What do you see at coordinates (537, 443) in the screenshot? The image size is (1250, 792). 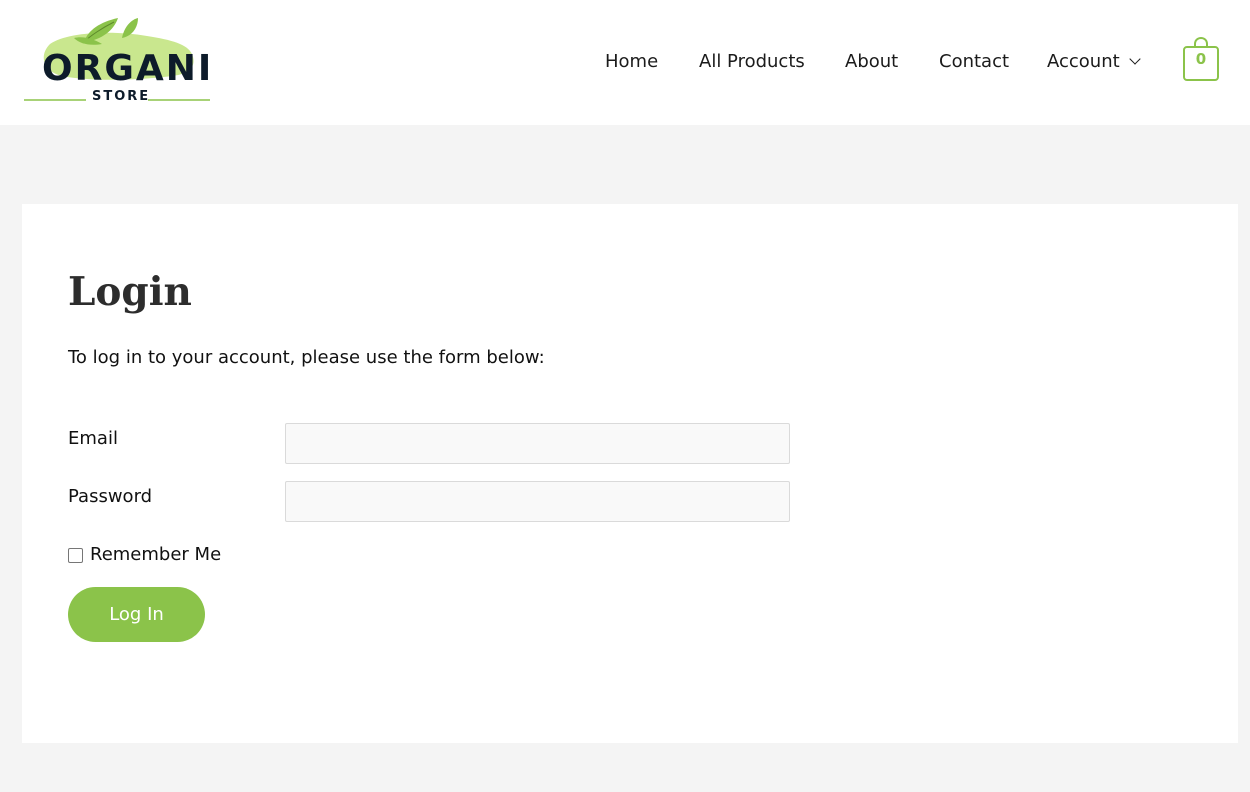 I see `email-field` at bounding box center [537, 443].